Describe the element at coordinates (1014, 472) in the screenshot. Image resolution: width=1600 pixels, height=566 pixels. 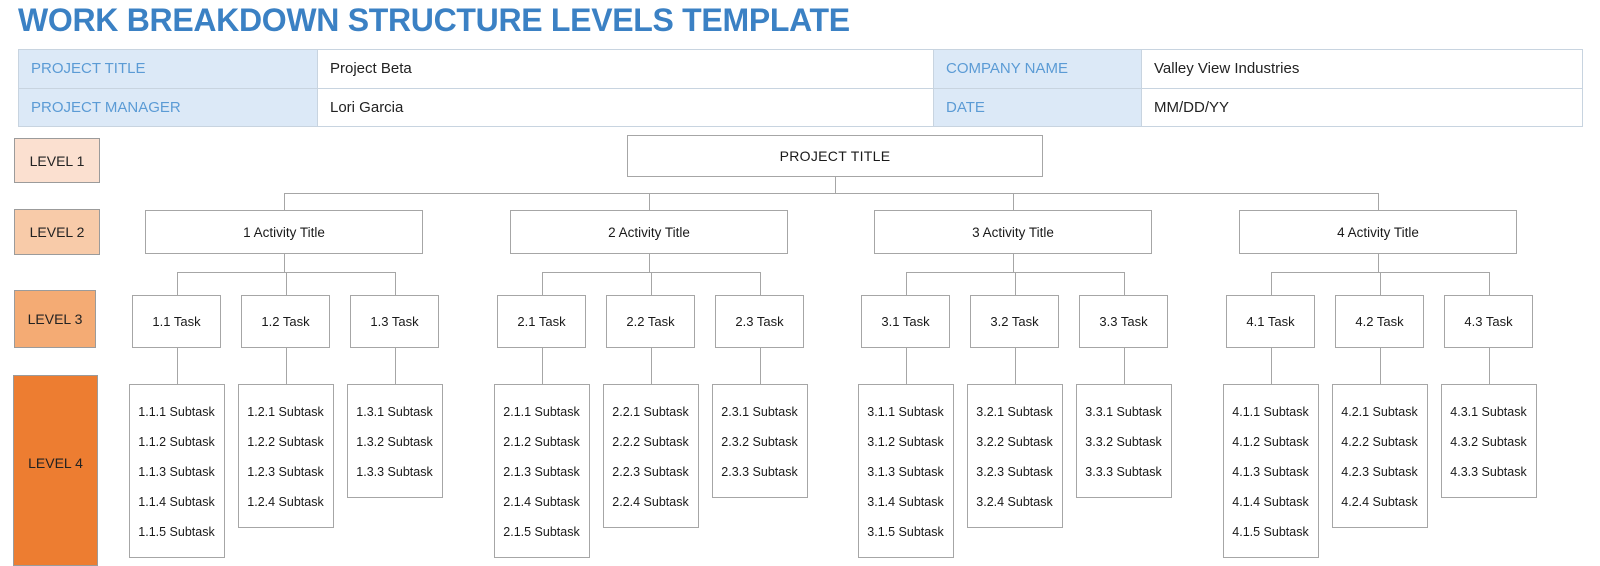
I see `subtask-item: 3.2.3 Subtask` at that location.